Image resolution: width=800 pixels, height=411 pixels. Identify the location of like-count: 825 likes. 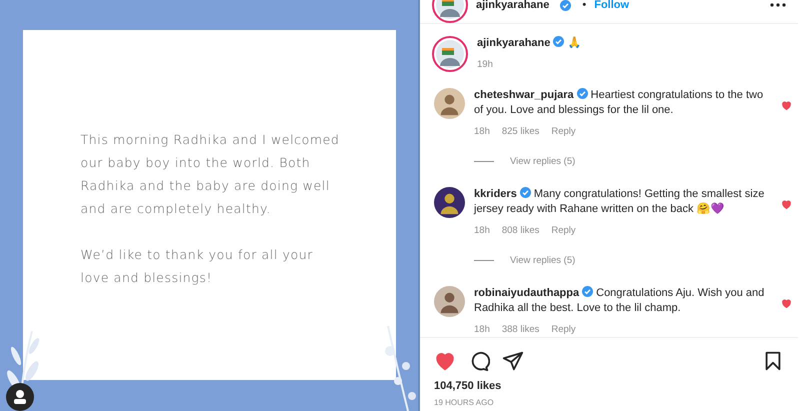
(521, 131).